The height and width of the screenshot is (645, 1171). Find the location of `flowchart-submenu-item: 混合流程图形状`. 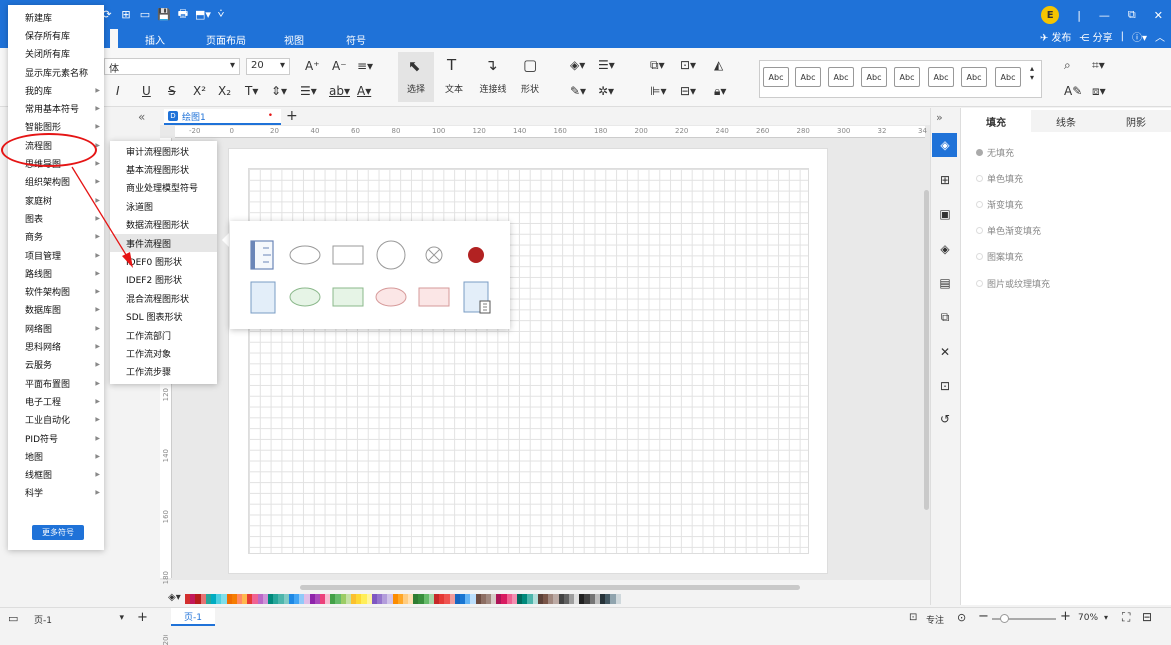

flowchart-submenu-item: 混合流程图形状 is located at coordinates (163, 298).